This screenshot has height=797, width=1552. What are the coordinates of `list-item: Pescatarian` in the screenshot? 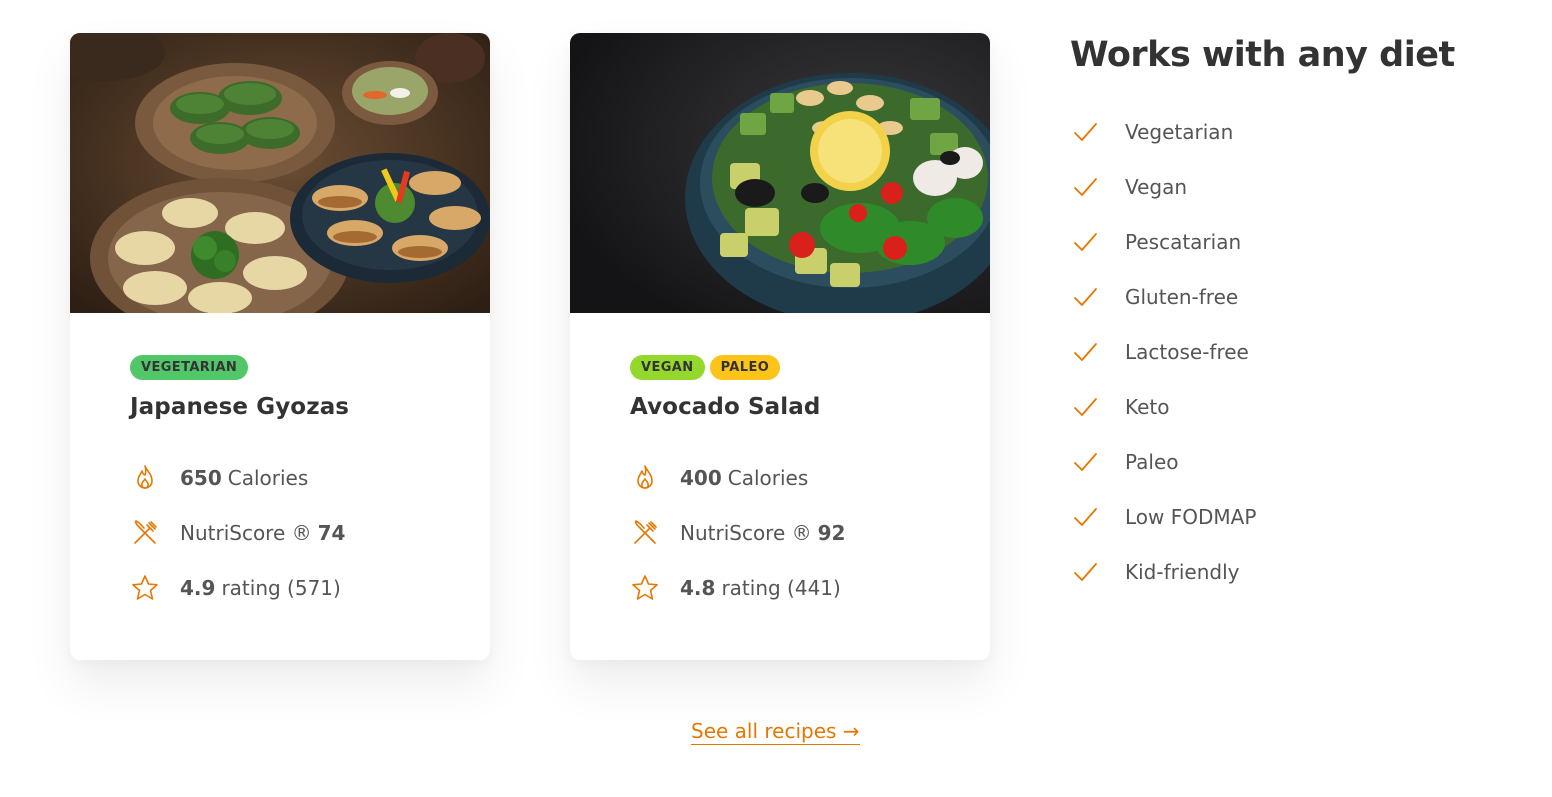 It's located at (1300, 241).